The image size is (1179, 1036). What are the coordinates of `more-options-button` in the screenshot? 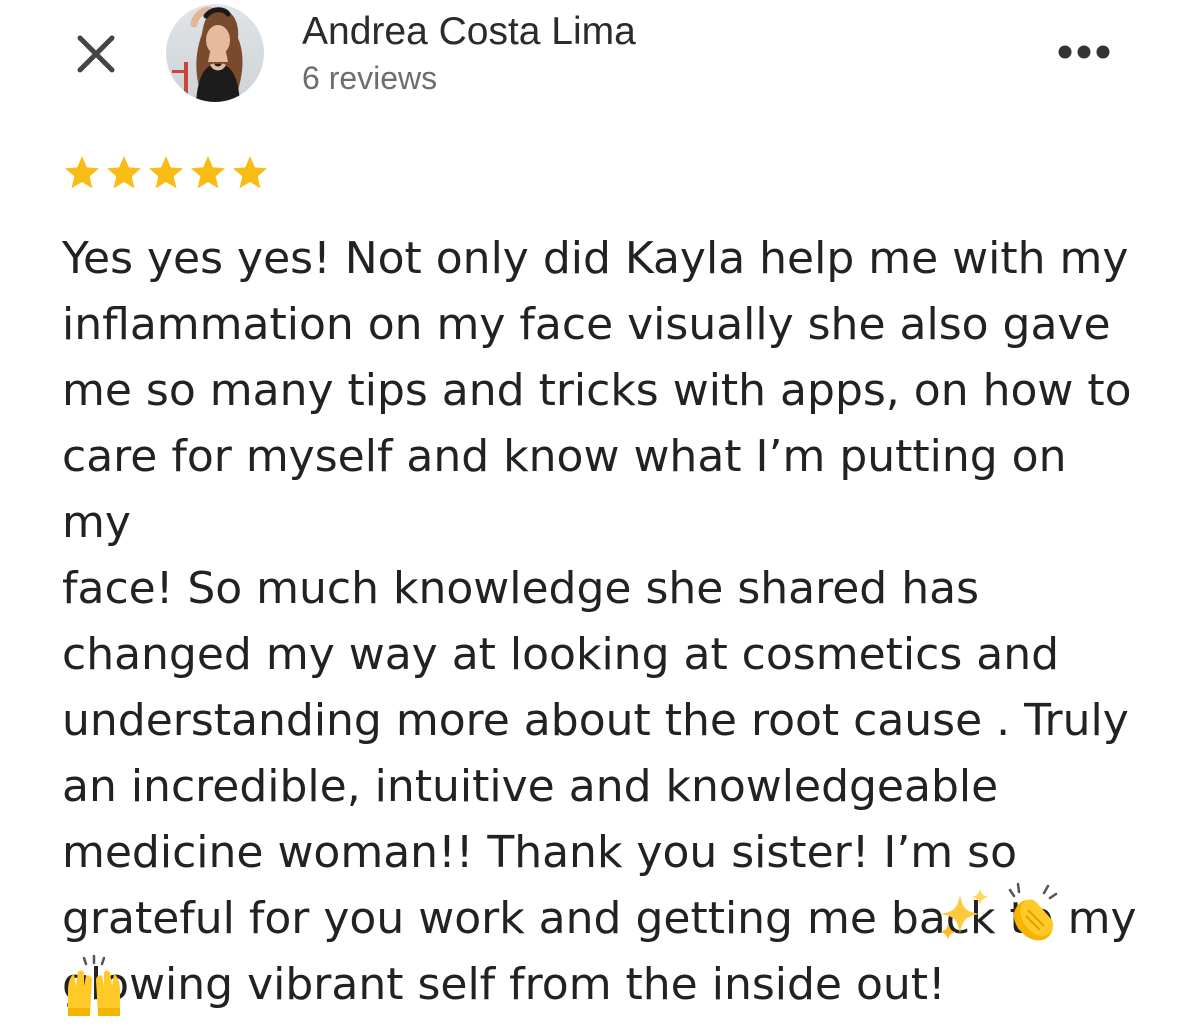 It's located at (1084, 52).